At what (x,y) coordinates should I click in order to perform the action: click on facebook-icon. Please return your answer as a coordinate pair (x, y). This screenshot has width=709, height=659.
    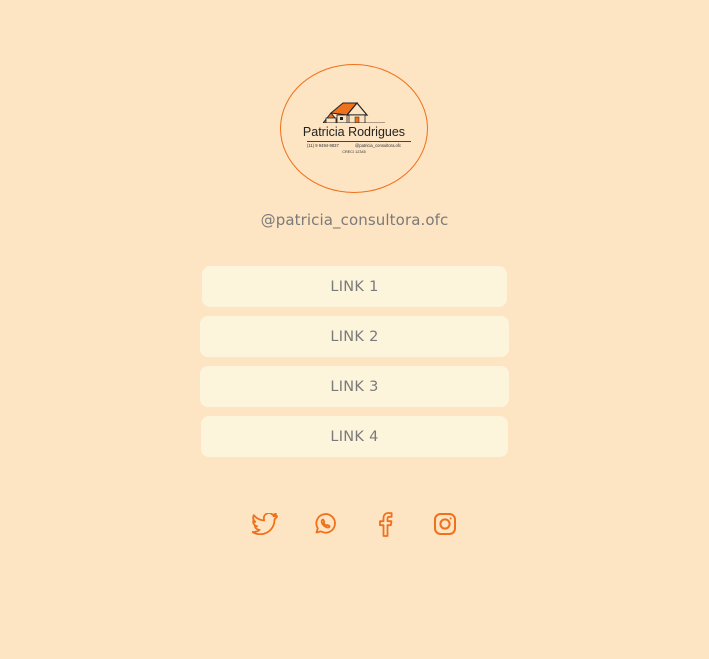
    Looking at the image, I should click on (386, 524).